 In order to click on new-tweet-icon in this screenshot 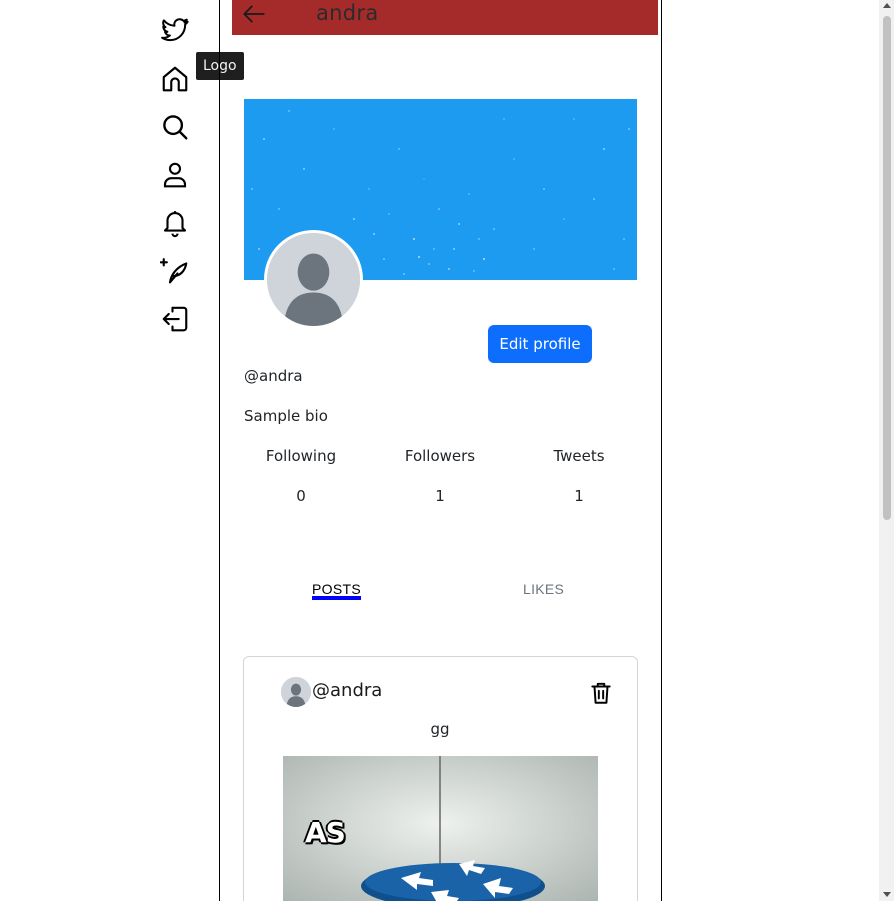, I will do `click(175, 271)`.